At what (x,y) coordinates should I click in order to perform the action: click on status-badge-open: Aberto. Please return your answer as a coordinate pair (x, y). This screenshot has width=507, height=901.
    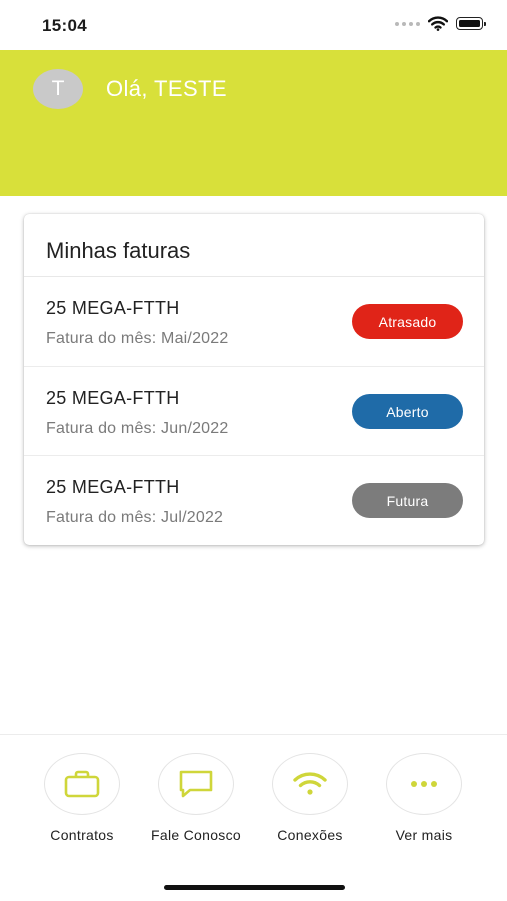
    Looking at the image, I should click on (407, 411).